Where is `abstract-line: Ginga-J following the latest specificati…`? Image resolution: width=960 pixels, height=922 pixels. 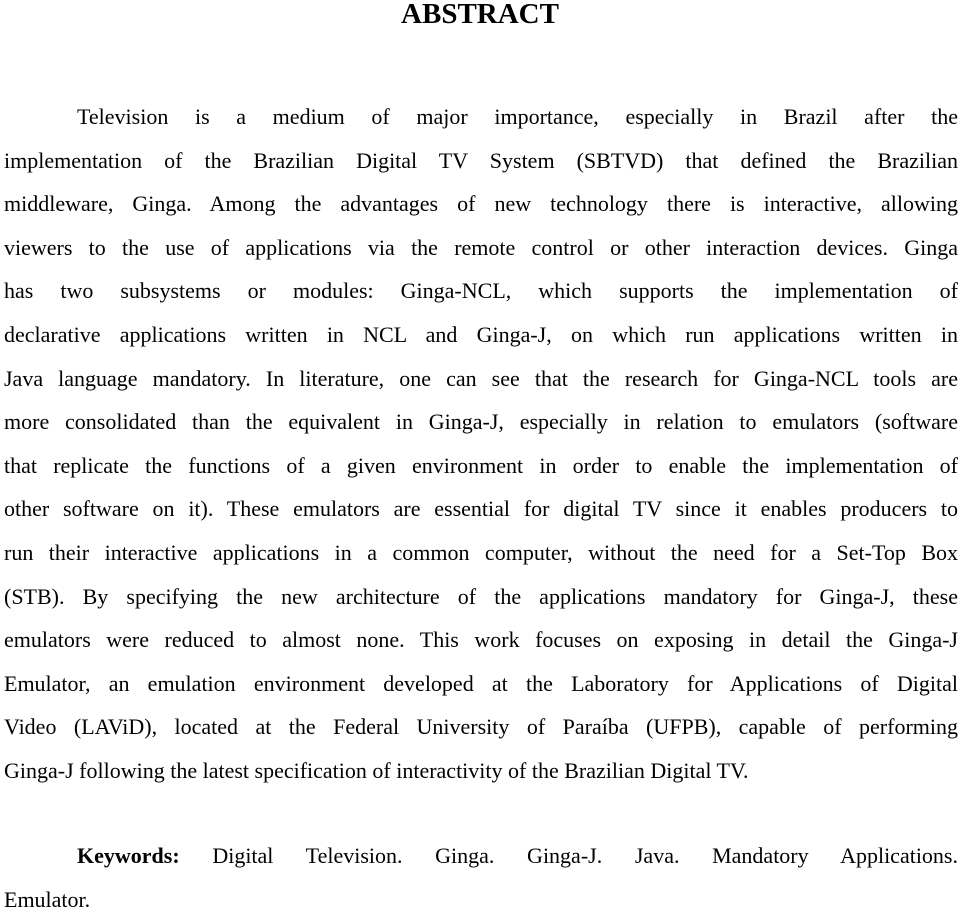
abstract-line: Ginga-J following the latest specificati… is located at coordinates (376, 770).